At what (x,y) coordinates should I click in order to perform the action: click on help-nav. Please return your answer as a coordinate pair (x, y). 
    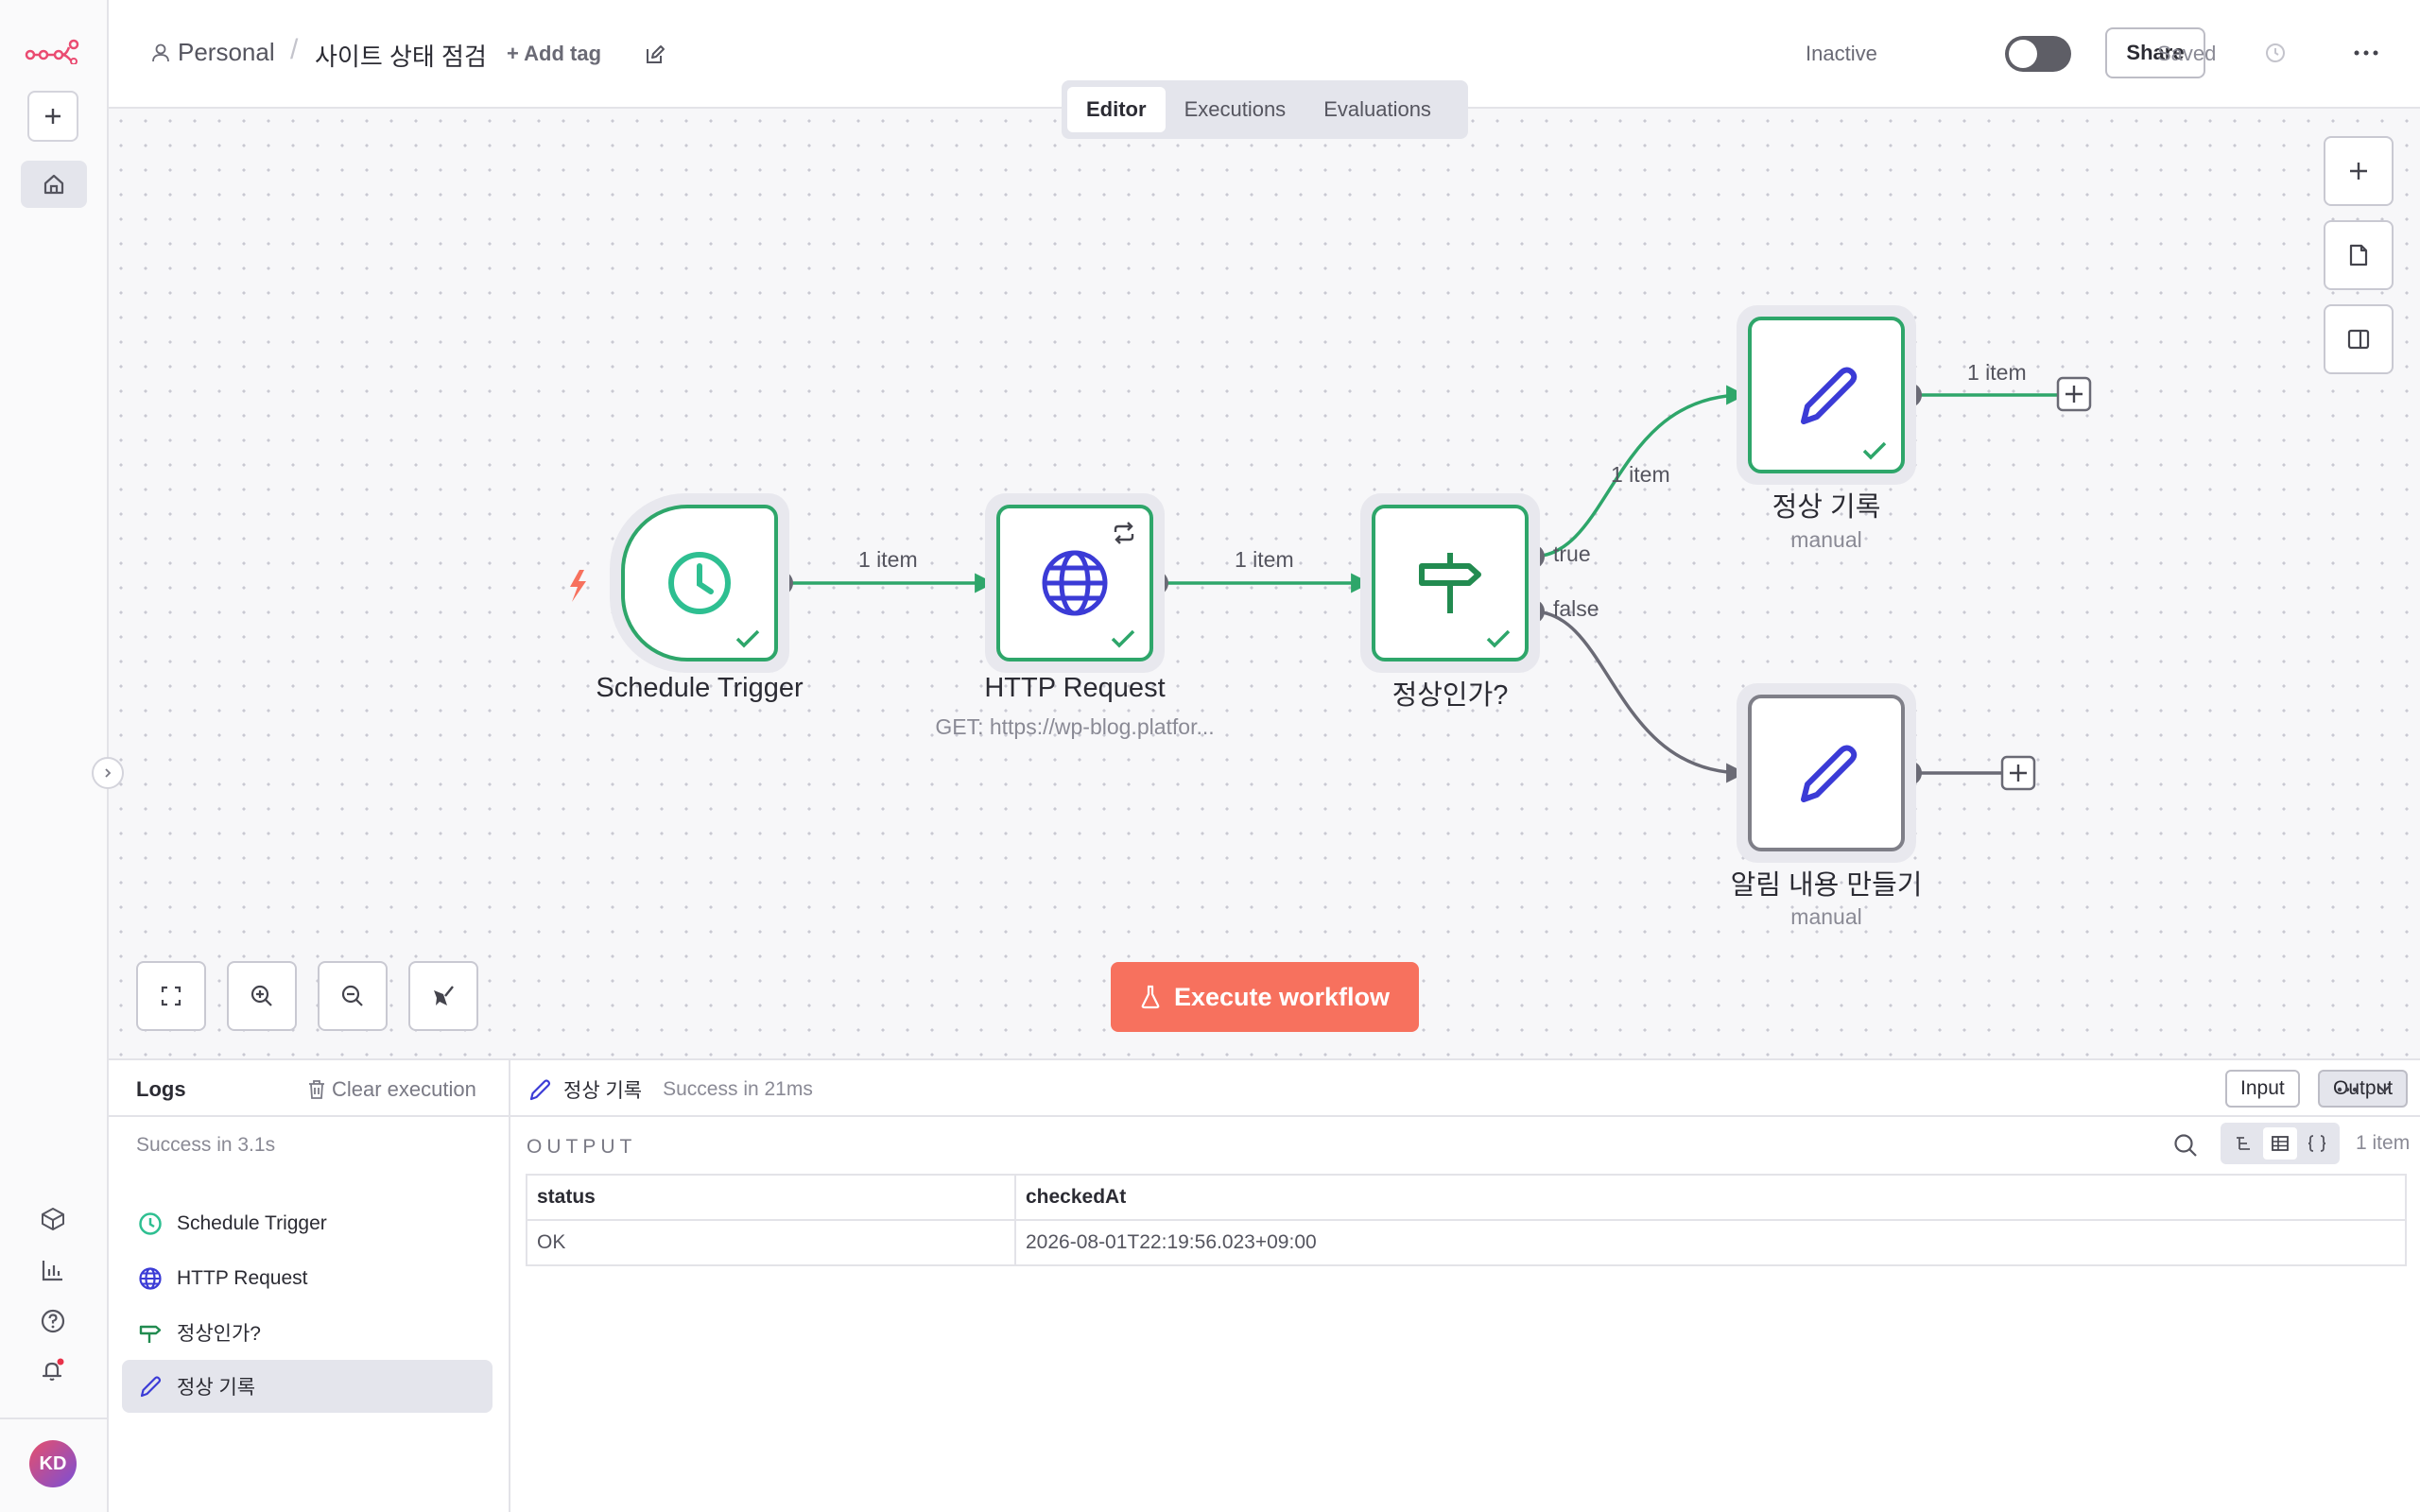
    Looking at the image, I should click on (53, 1321).